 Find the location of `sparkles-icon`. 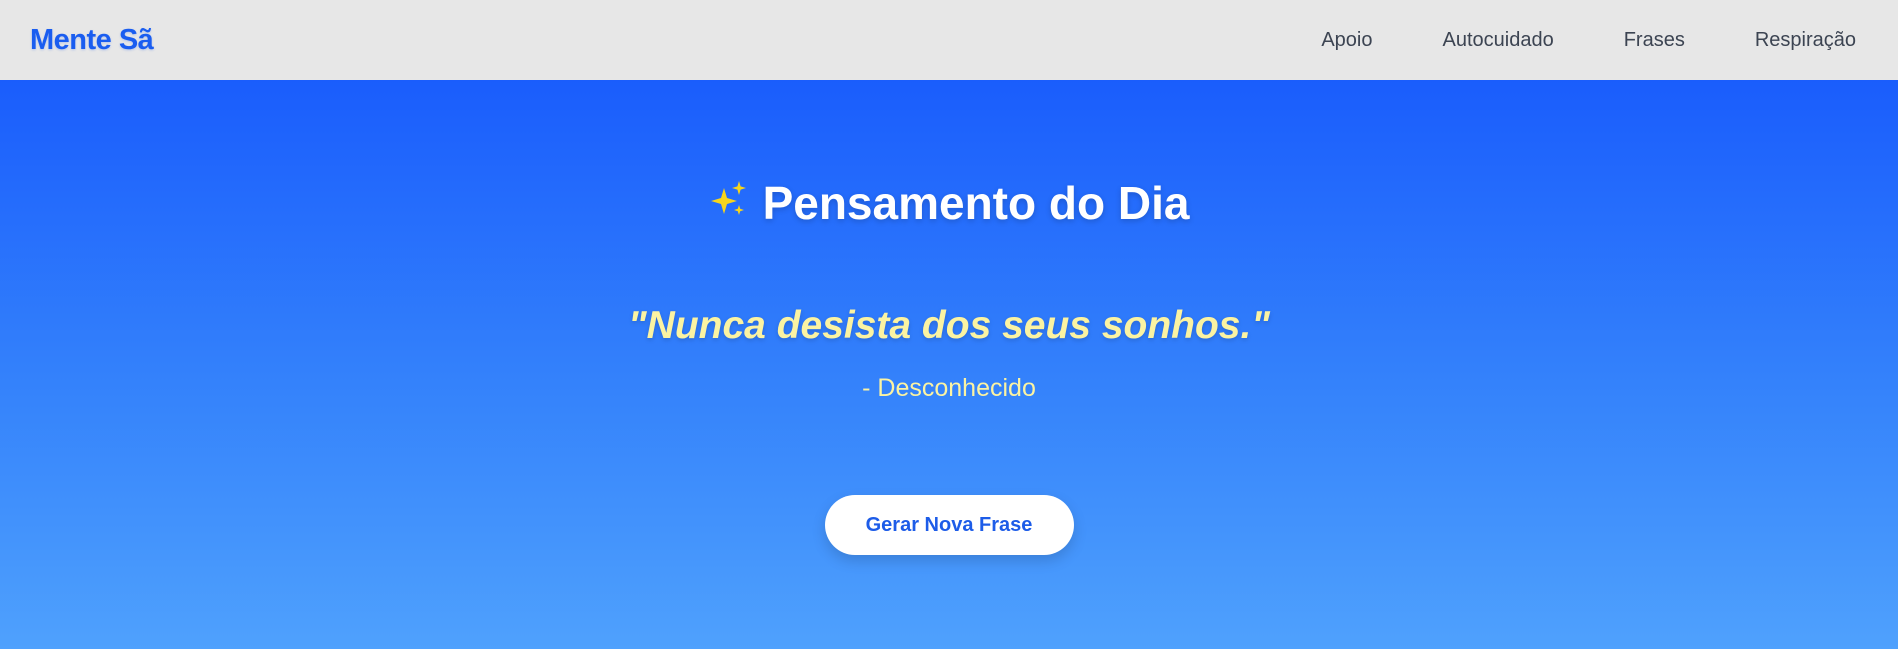

sparkles-icon is located at coordinates (728, 198).